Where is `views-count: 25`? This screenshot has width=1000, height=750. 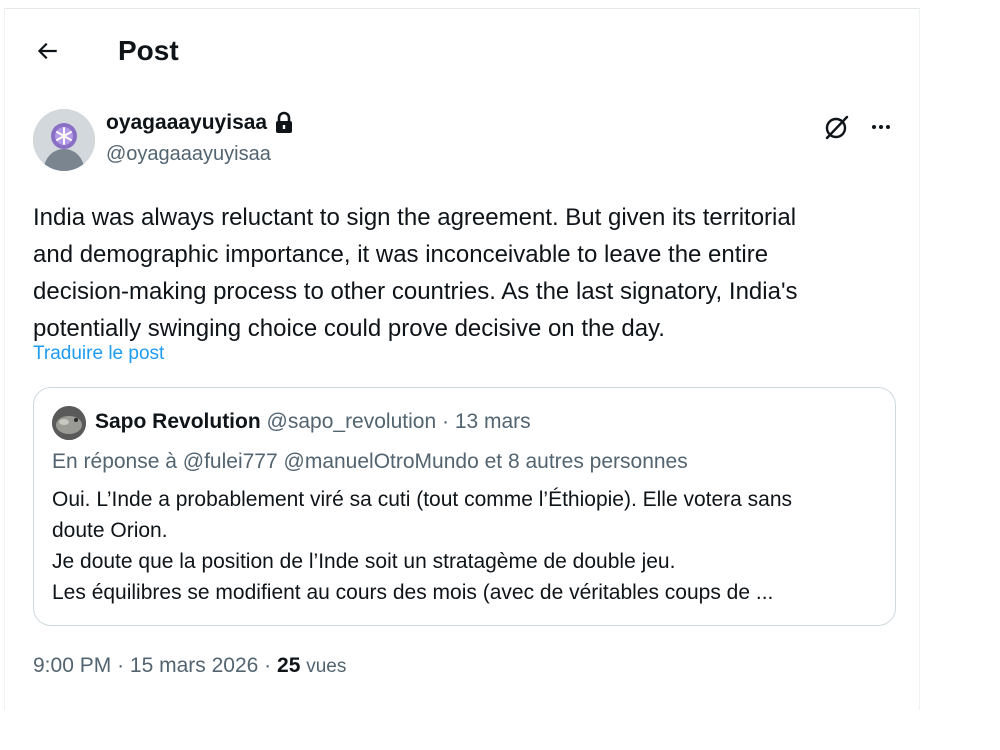
views-count: 25 is located at coordinates (289, 665).